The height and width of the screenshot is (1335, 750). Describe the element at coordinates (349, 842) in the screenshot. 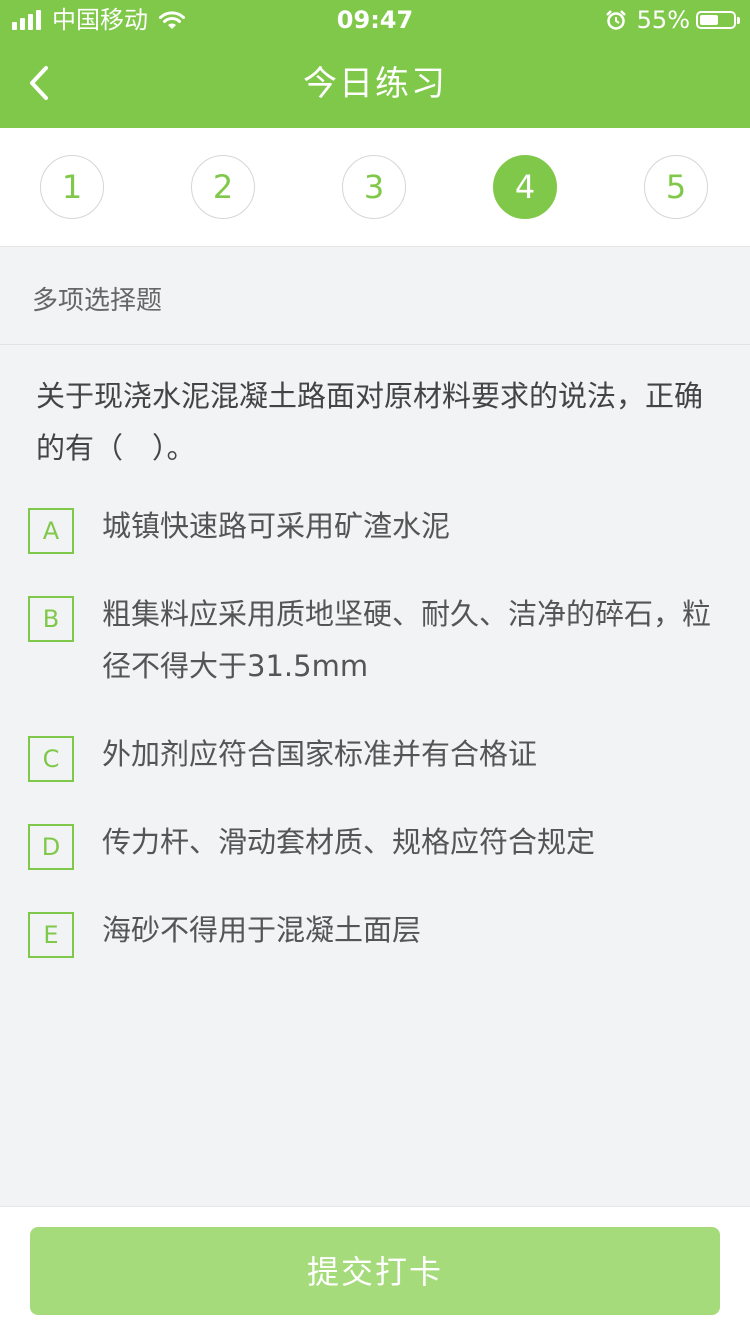

I see `option-text: 传力杆、滑动套材质、规格应符合规定` at that location.